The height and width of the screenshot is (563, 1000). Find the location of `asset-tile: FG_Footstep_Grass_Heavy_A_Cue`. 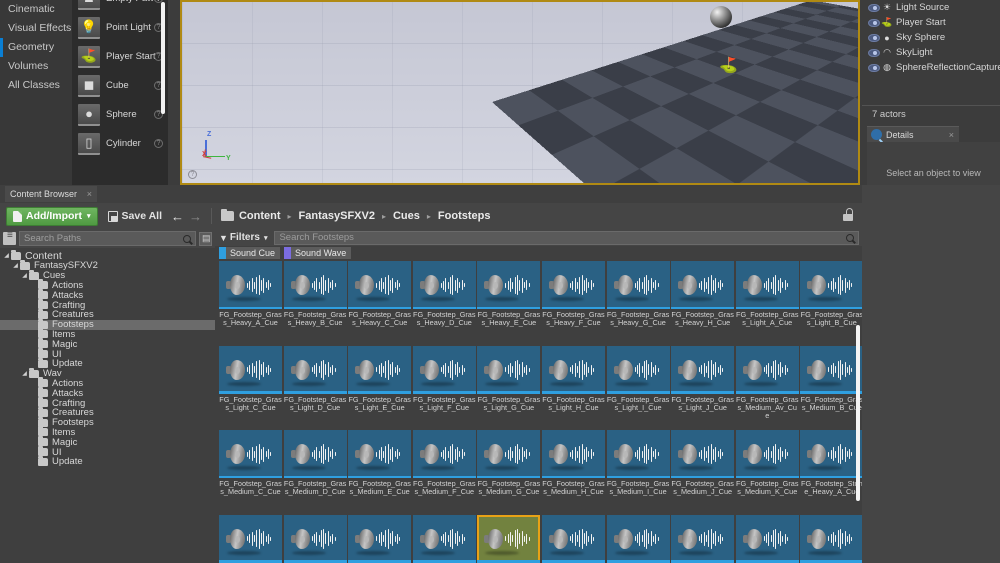

asset-tile: FG_Footstep_Grass_Heavy_A_Cue is located at coordinates (250, 303).